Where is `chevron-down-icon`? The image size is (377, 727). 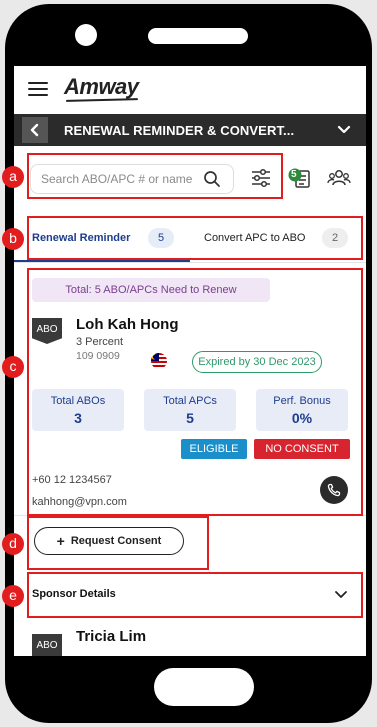 chevron-down-icon is located at coordinates (344, 132).